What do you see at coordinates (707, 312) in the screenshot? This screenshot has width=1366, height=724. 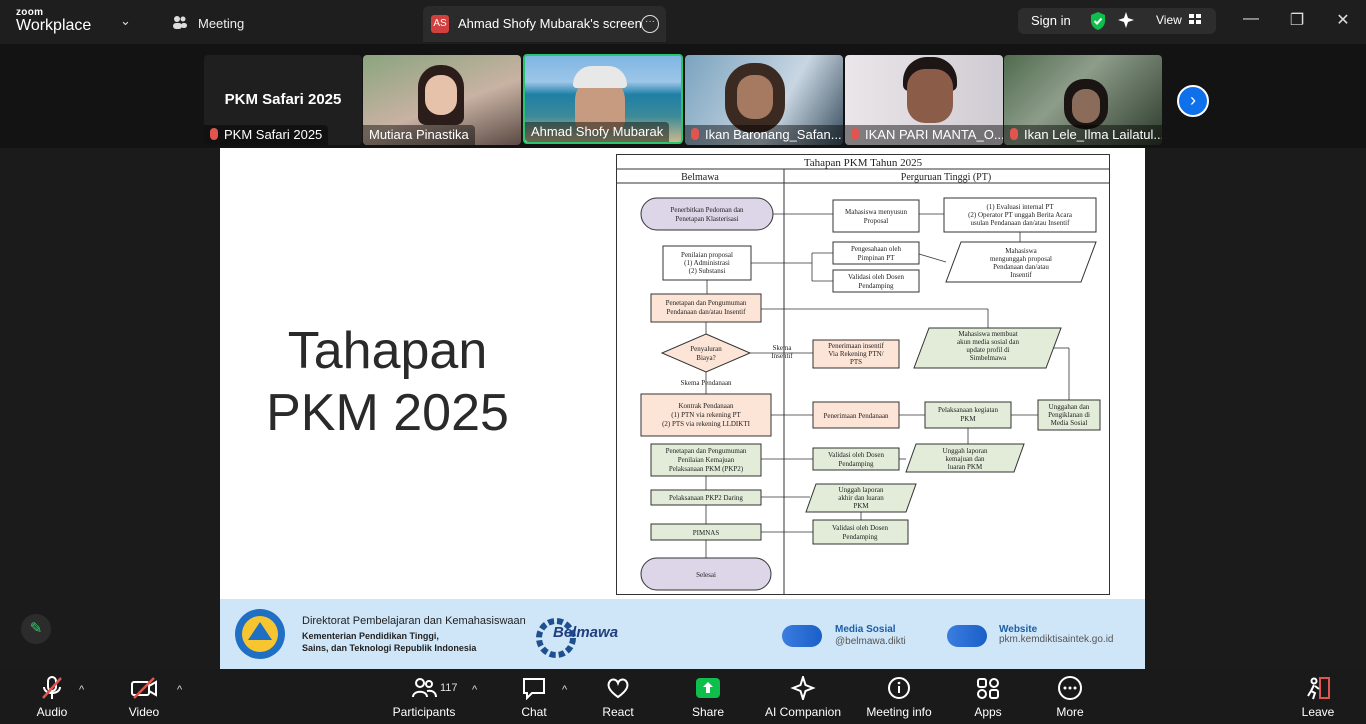 I see `flow-node: Pendanaan dan/atau Insentif` at bounding box center [707, 312].